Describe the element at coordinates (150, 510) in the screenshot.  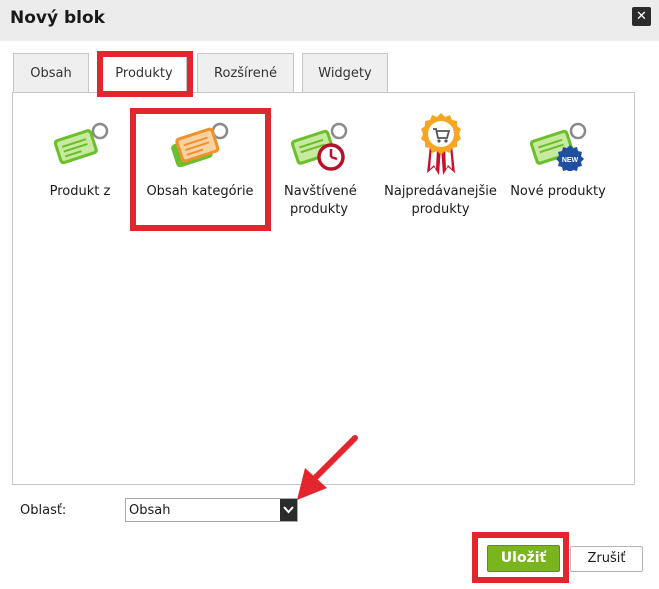
I see `area-select-value: Obsah` at that location.